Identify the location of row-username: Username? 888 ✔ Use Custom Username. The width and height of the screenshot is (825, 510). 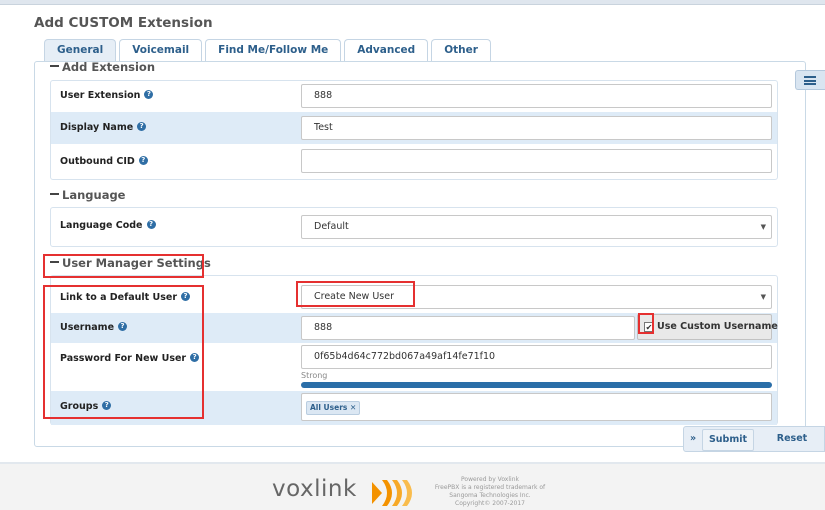
(414, 328).